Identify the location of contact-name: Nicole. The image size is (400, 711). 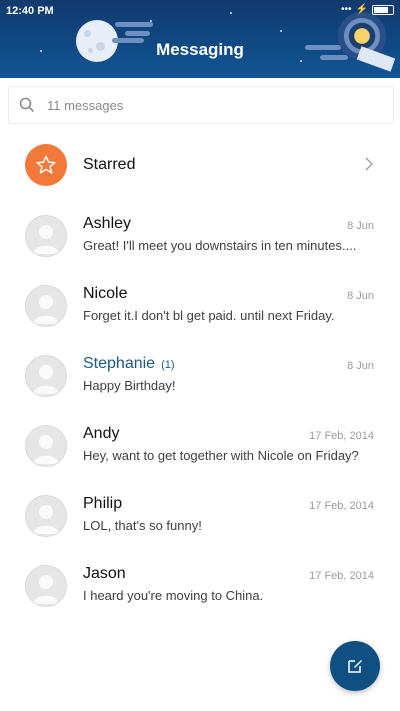
(105, 294).